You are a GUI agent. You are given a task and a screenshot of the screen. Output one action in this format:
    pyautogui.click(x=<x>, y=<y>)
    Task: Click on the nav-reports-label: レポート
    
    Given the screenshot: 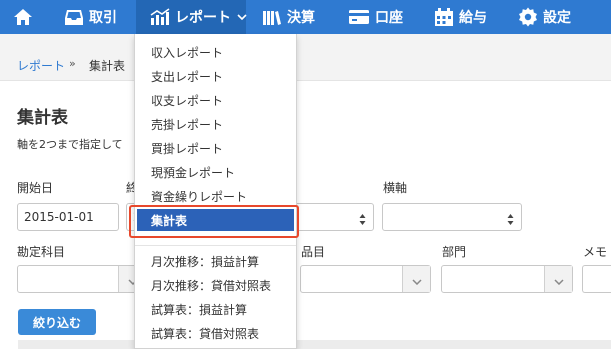 What is the action you would take?
    pyautogui.click(x=203, y=18)
    